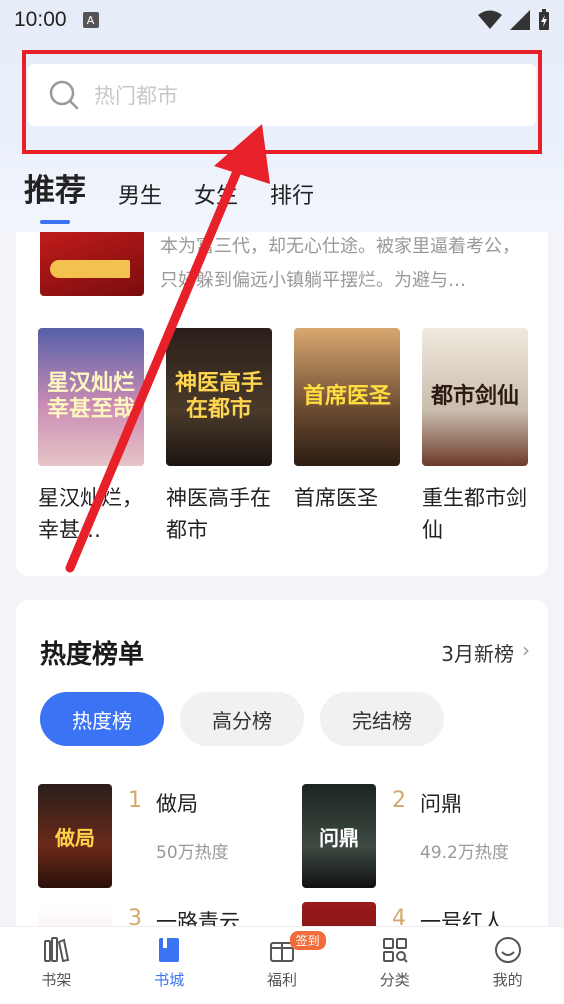 The width and height of the screenshot is (564, 1004). Describe the element at coordinates (464, 853) in the screenshot. I see `rank-heat: 49.2万热度` at that location.